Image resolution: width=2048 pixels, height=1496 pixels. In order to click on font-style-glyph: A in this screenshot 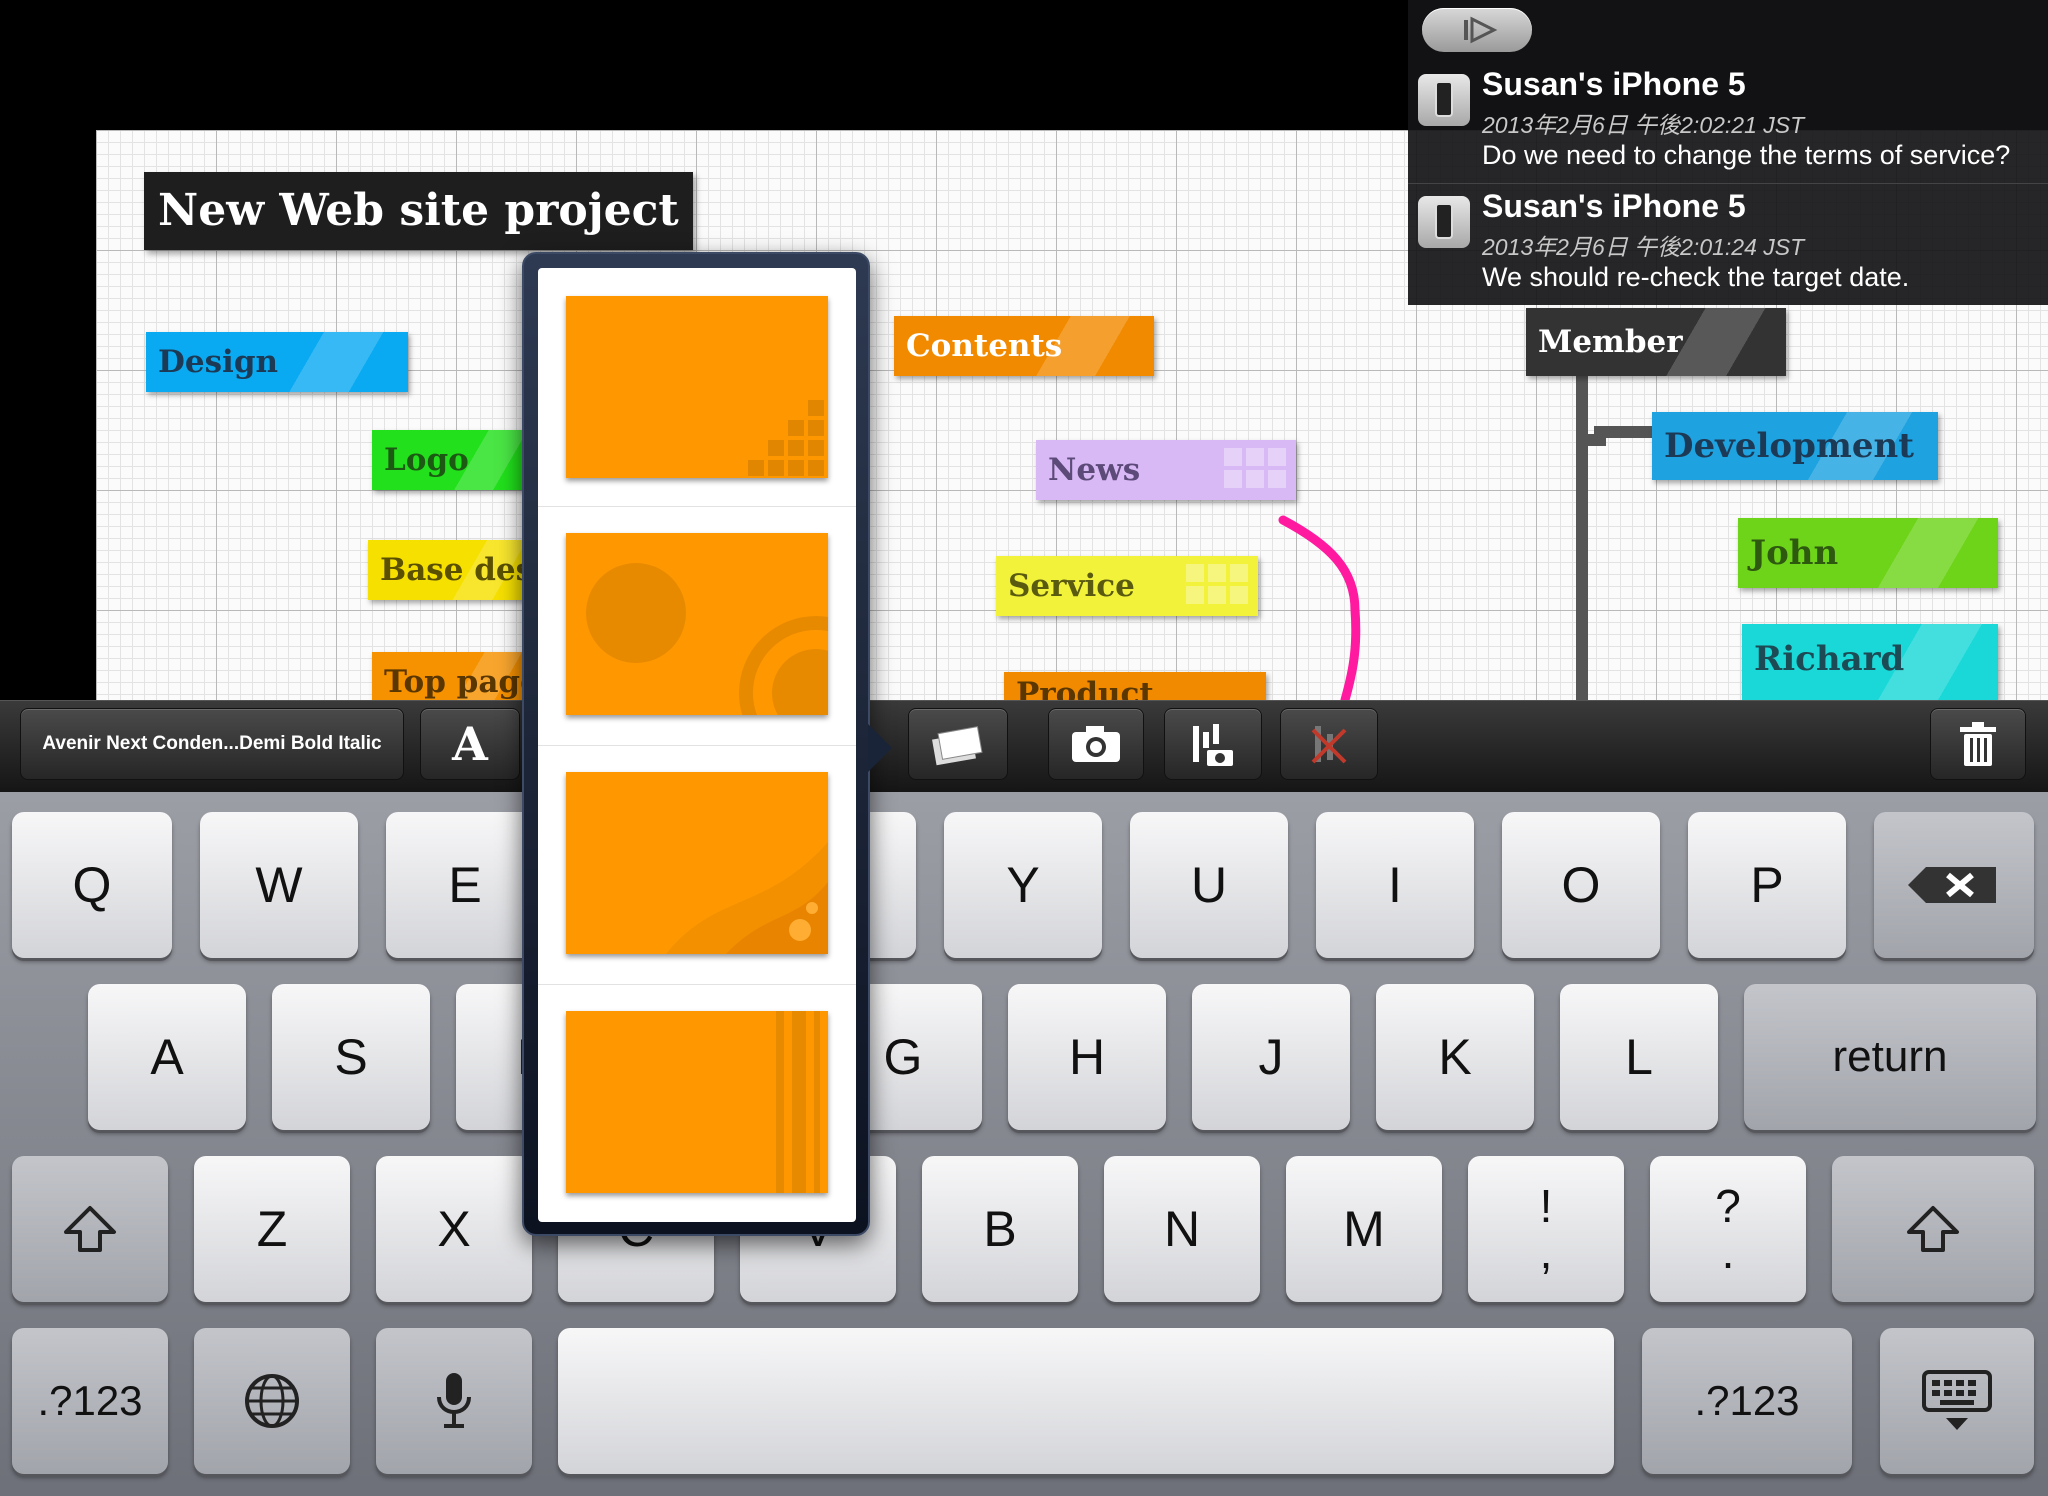, I will do `click(470, 744)`.